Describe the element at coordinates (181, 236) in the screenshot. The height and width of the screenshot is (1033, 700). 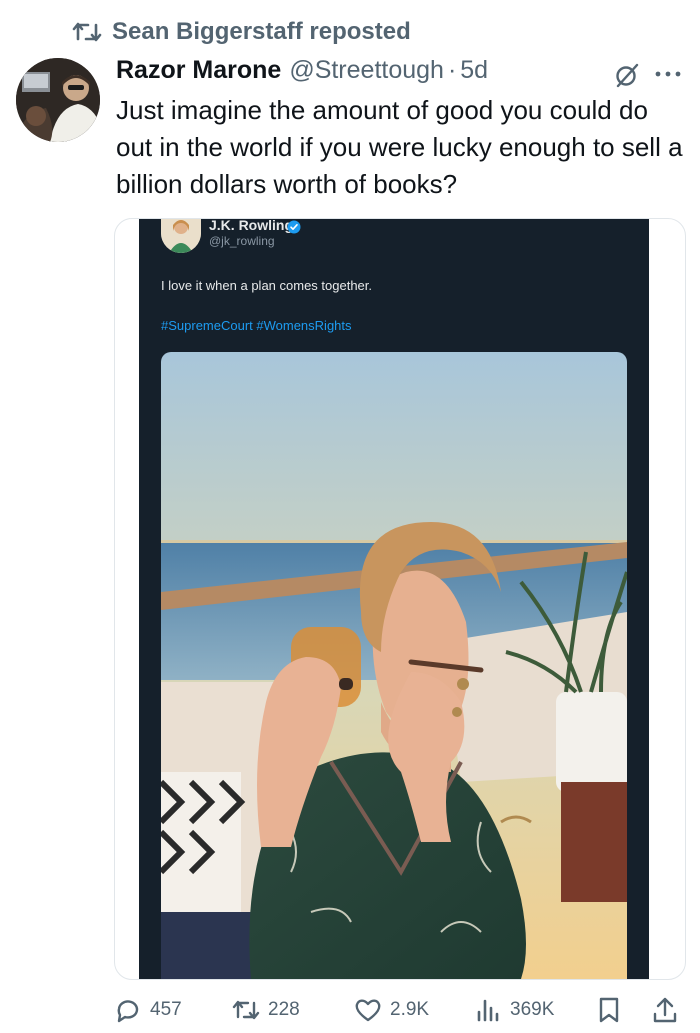
I see `embedded-avatar` at that location.